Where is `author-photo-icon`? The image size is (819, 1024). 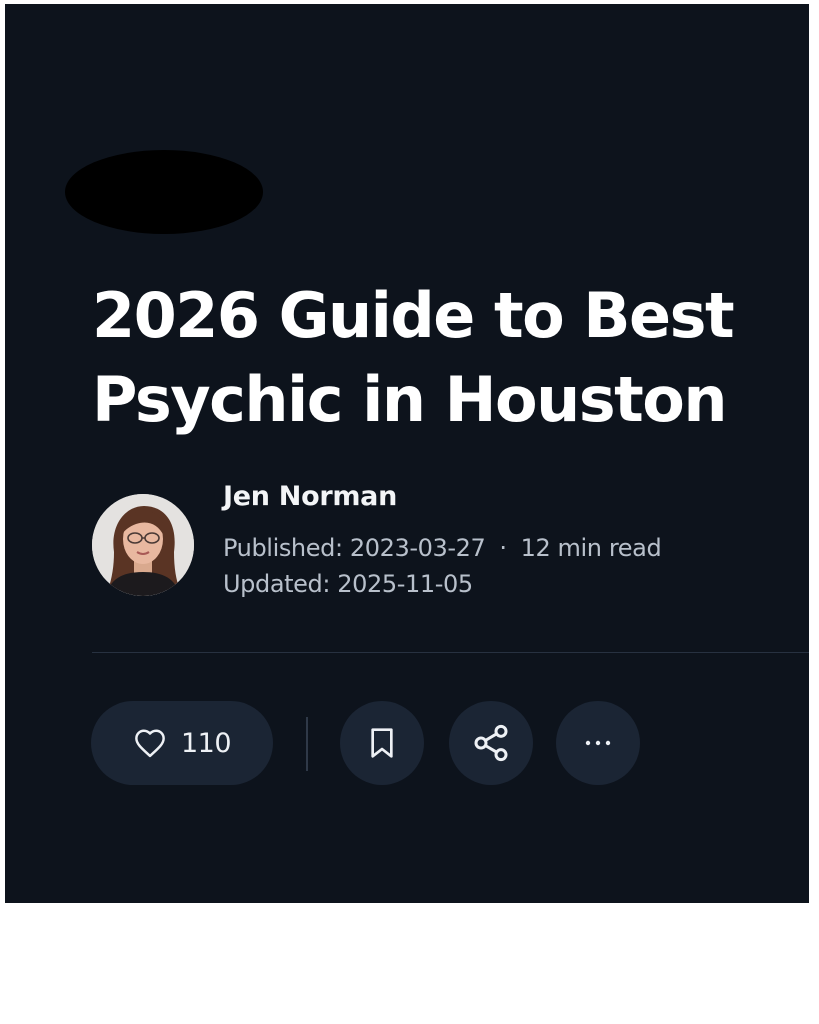
author-photo-icon is located at coordinates (143, 545).